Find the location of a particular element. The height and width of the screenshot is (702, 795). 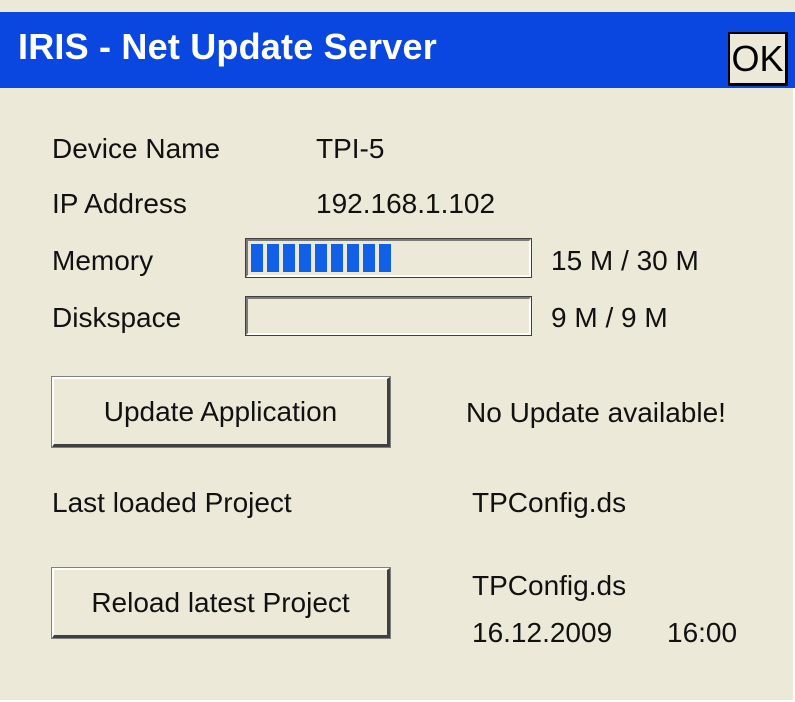

device-name-label: Device Name is located at coordinates (136, 148).